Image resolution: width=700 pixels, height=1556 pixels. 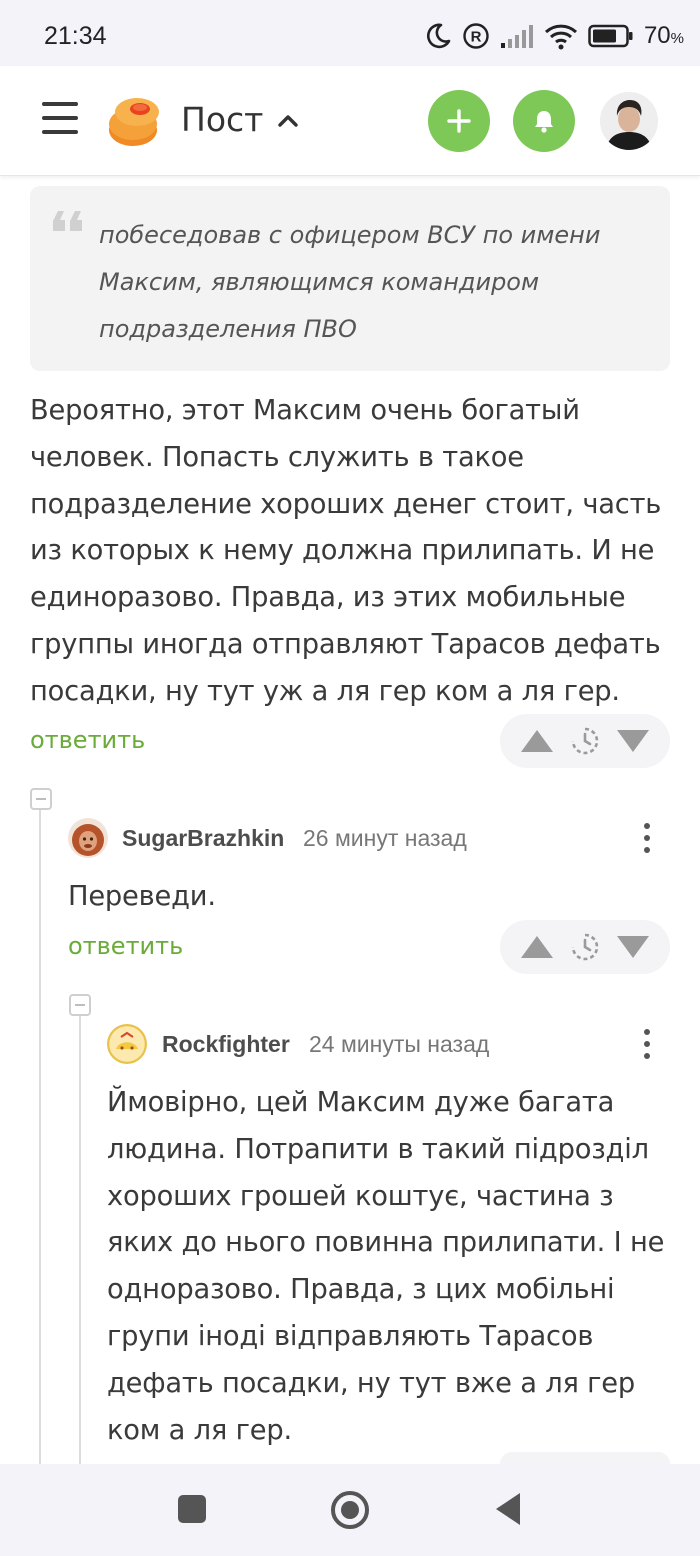 I want to click on back-icon, so click(x=508, y=1509).